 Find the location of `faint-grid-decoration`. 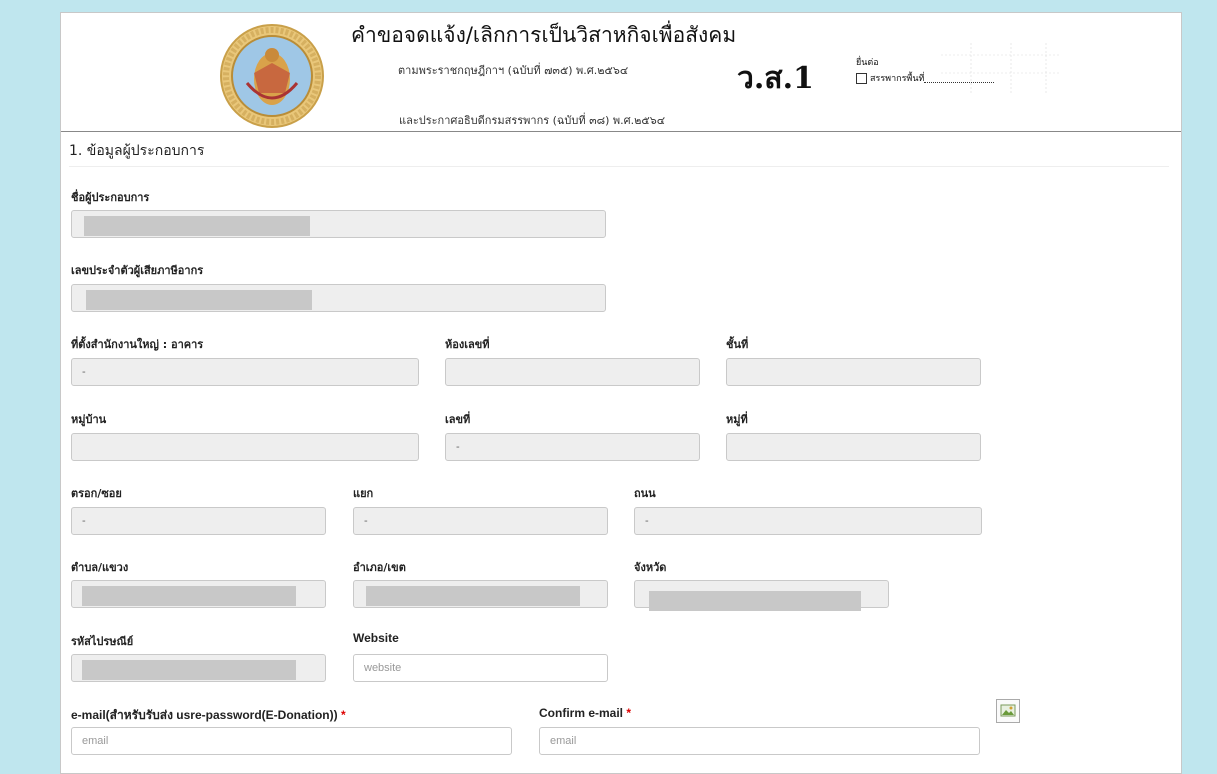

faint-grid-decoration is located at coordinates (1001, 68).